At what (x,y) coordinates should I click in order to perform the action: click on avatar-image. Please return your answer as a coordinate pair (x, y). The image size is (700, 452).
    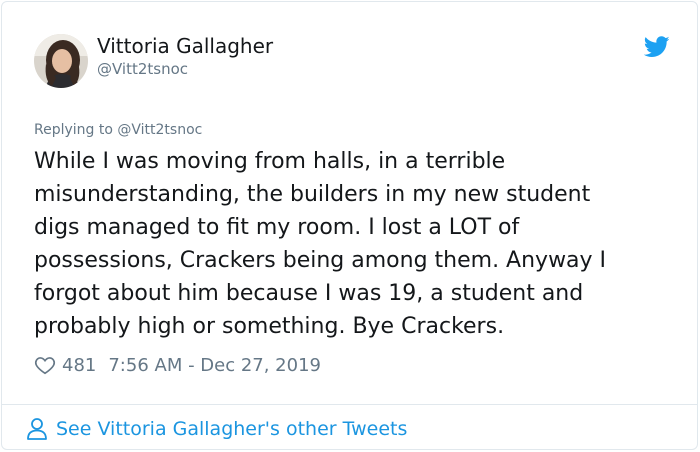
    Looking at the image, I should click on (61, 61).